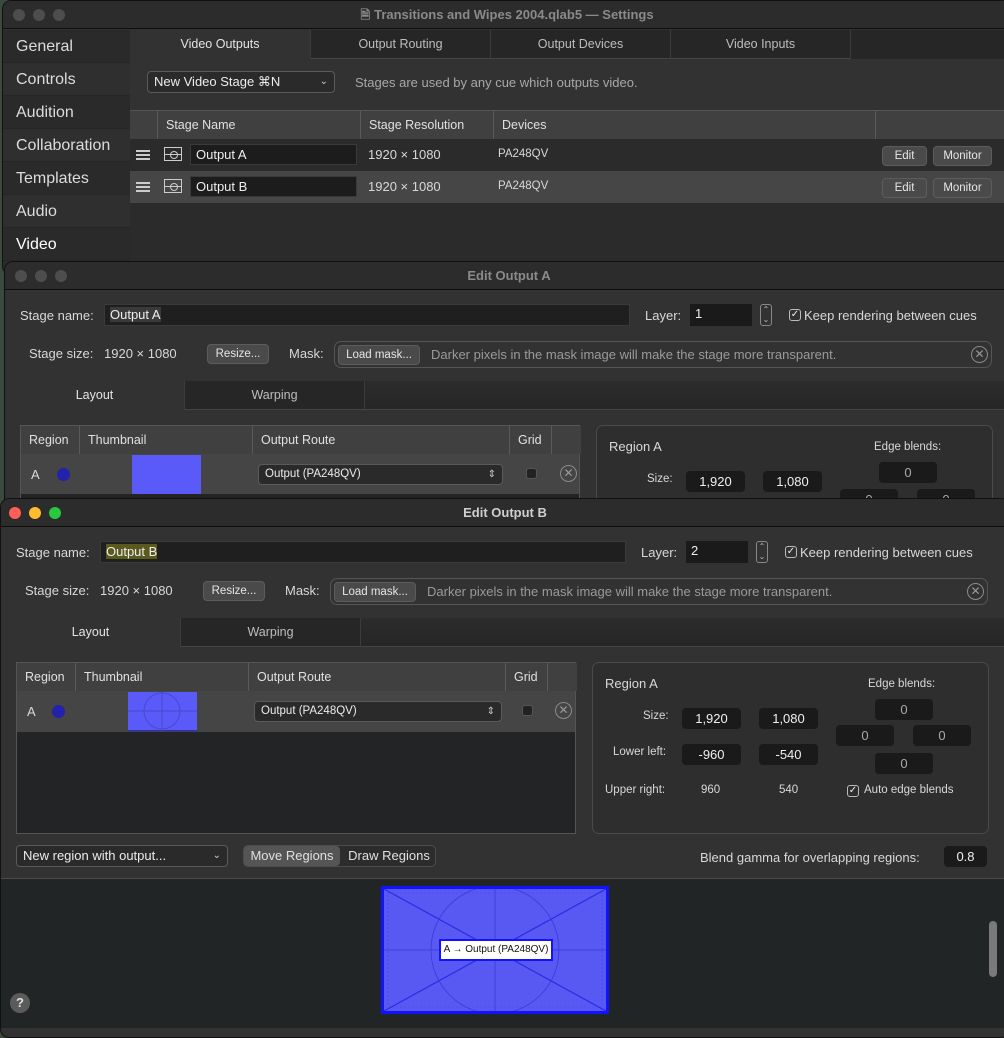  I want to click on sidebar-item-audition: Audition, so click(66, 112).